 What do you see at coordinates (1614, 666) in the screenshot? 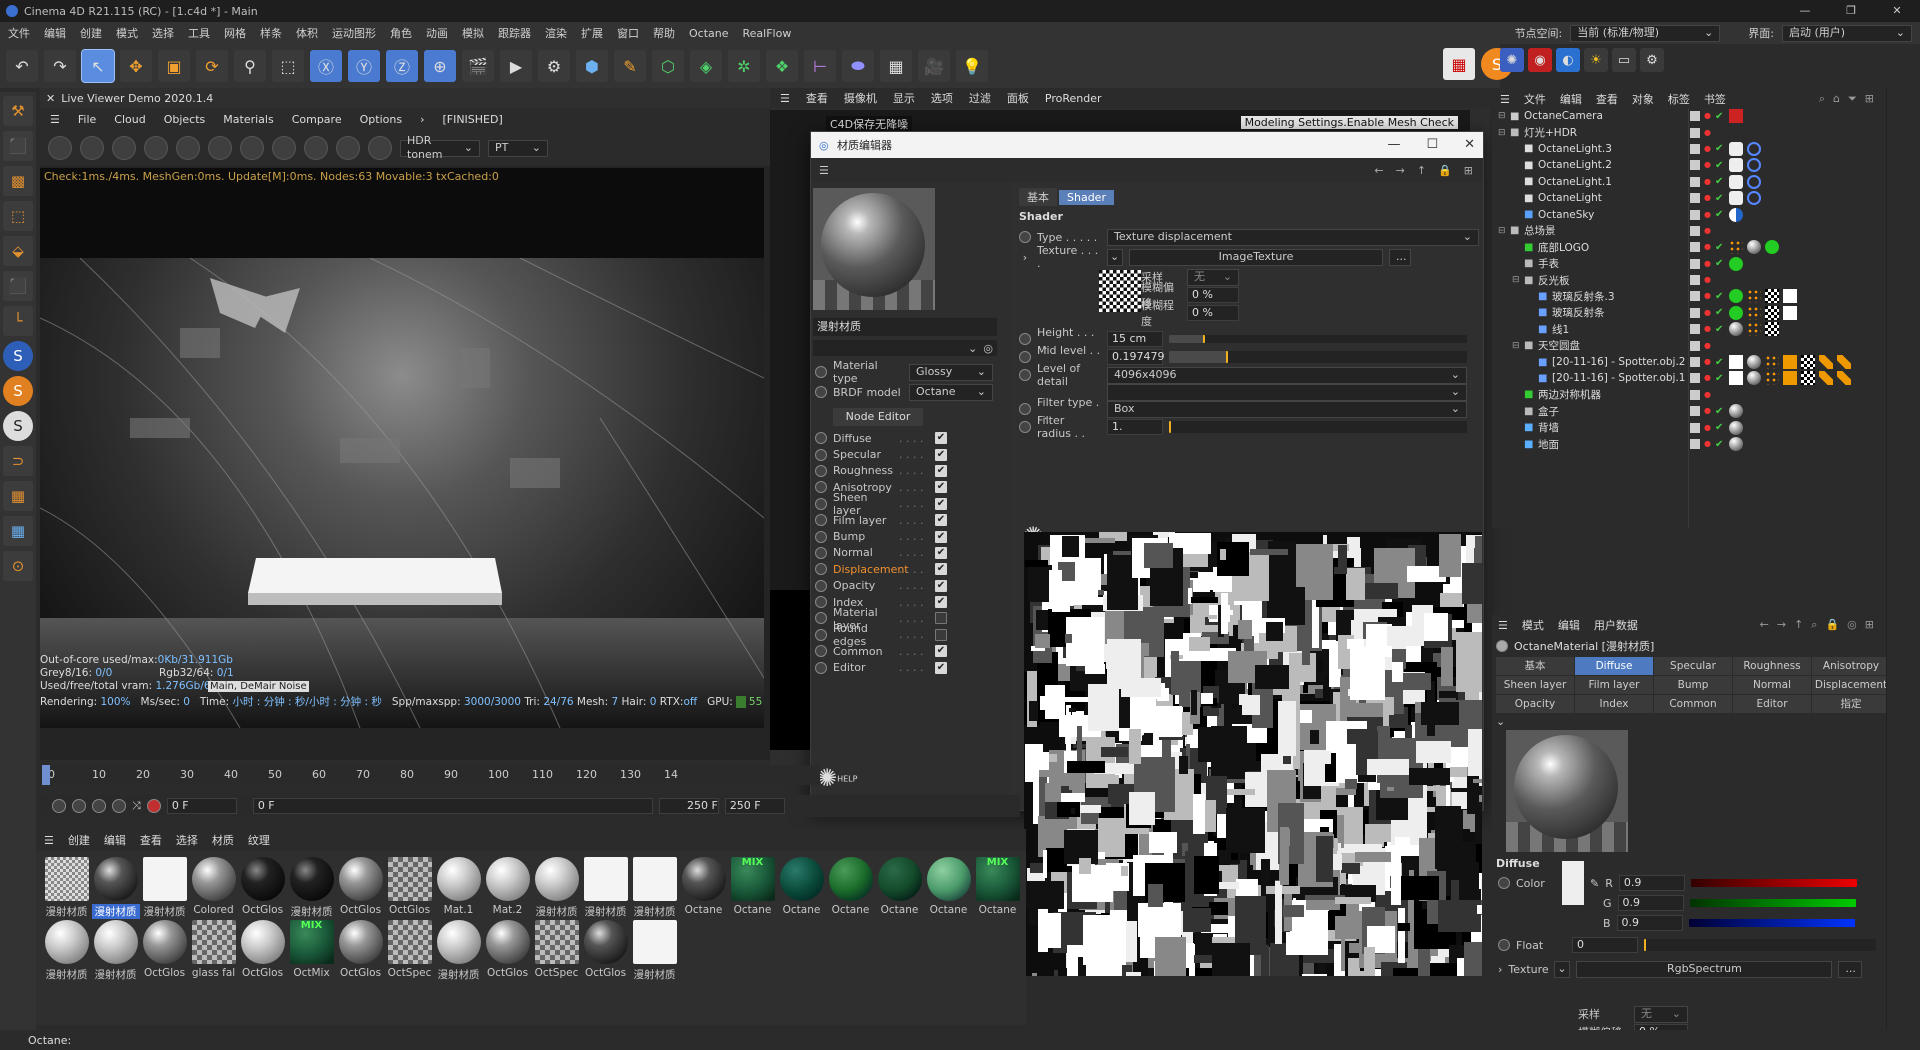
I see `attr-tab-1: Diffuse` at bounding box center [1614, 666].